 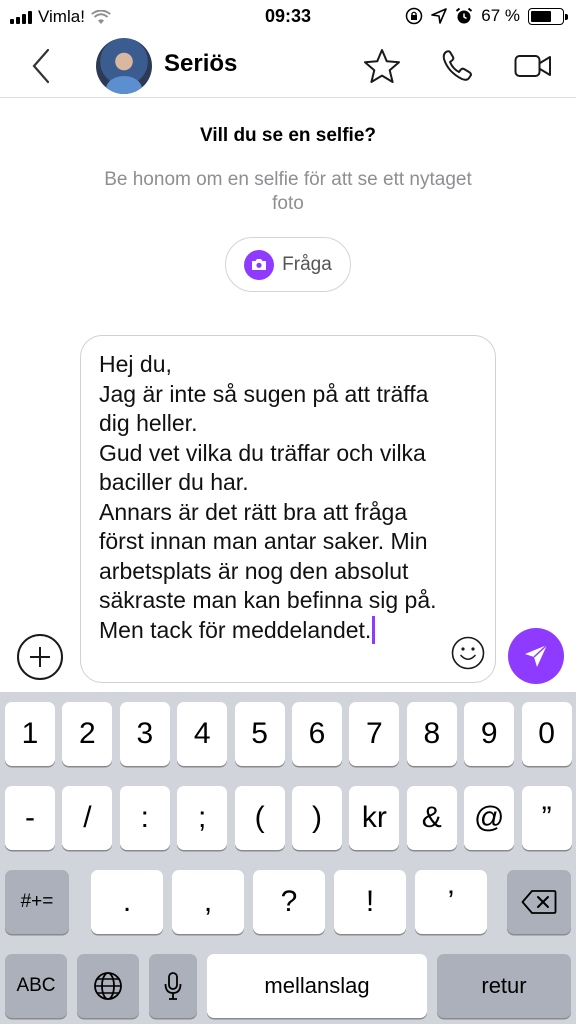 What do you see at coordinates (431, 818) in the screenshot?
I see `key-symbol: &` at bounding box center [431, 818].